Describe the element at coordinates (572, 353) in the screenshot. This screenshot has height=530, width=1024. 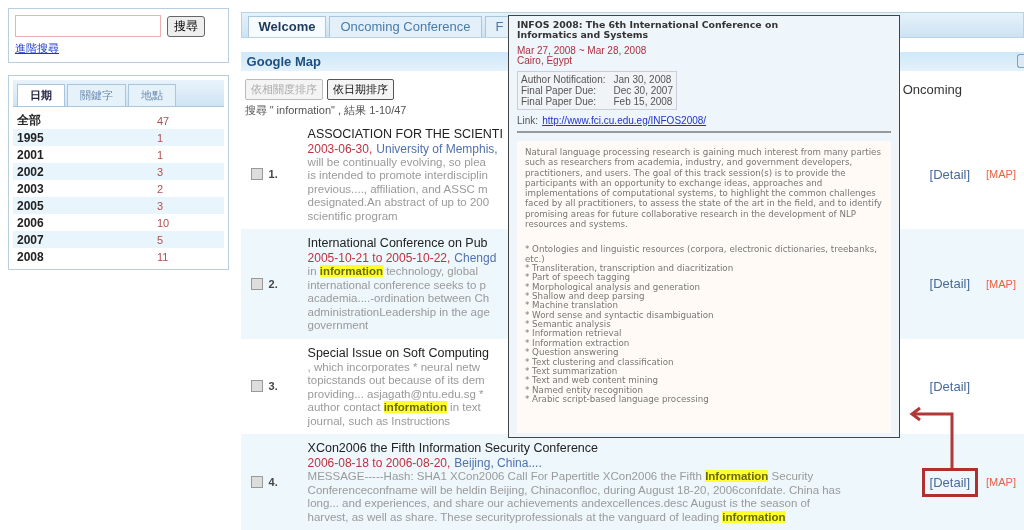
I see `topic-line: * Question answering` at that location.